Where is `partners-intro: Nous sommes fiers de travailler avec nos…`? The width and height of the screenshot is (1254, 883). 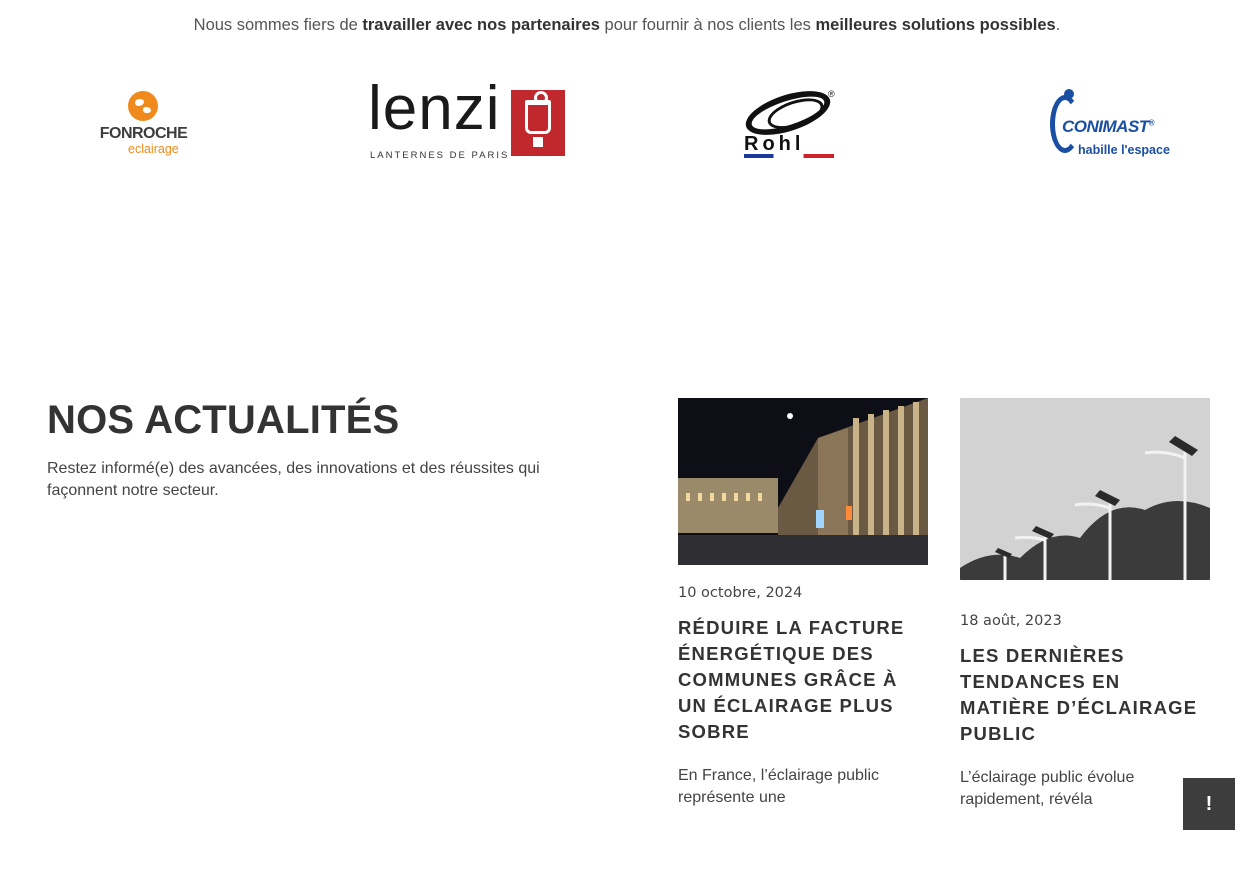 partners-intro: Nous sommes fiers de travailler avec nos… is located at coordinates (627, 25).